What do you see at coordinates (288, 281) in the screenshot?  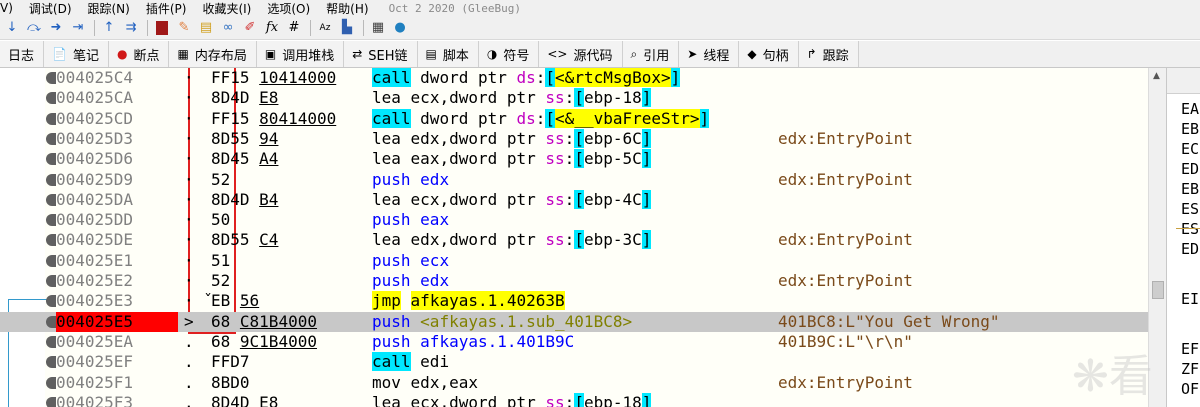 I see `opcode-bytes: 52` at bounding box center [288, 281].